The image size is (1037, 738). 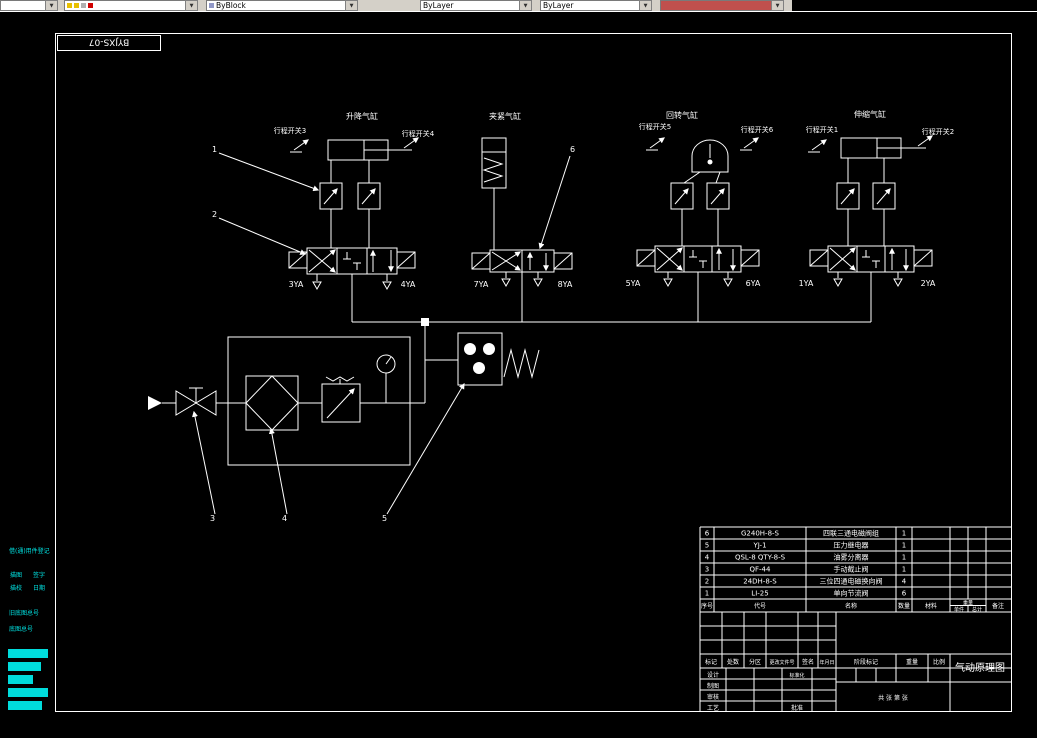 I want to click on margin-annotations: 借(通)用件登记 描图 签字 描校 日期 旧底图总号 底图总号, so click(x=29, y=628).